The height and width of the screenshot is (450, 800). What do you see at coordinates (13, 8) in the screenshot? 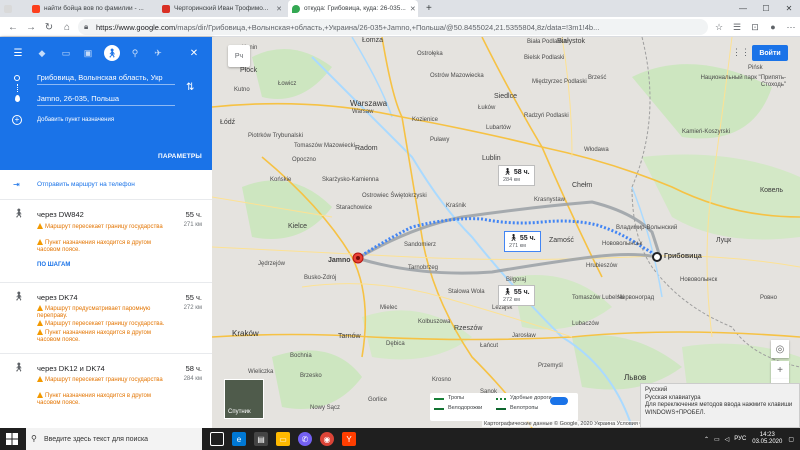
I see `tab-actions` at bounding box center [13, 8].